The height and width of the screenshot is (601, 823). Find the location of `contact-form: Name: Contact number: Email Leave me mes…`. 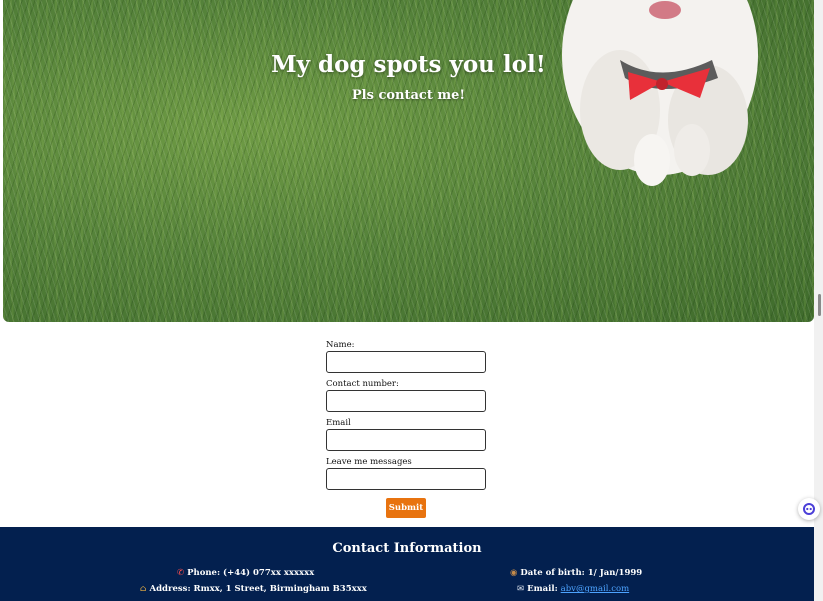

contact-form: Name: Contact number: Email Leave me mes… is located at coordinates (406, 418).